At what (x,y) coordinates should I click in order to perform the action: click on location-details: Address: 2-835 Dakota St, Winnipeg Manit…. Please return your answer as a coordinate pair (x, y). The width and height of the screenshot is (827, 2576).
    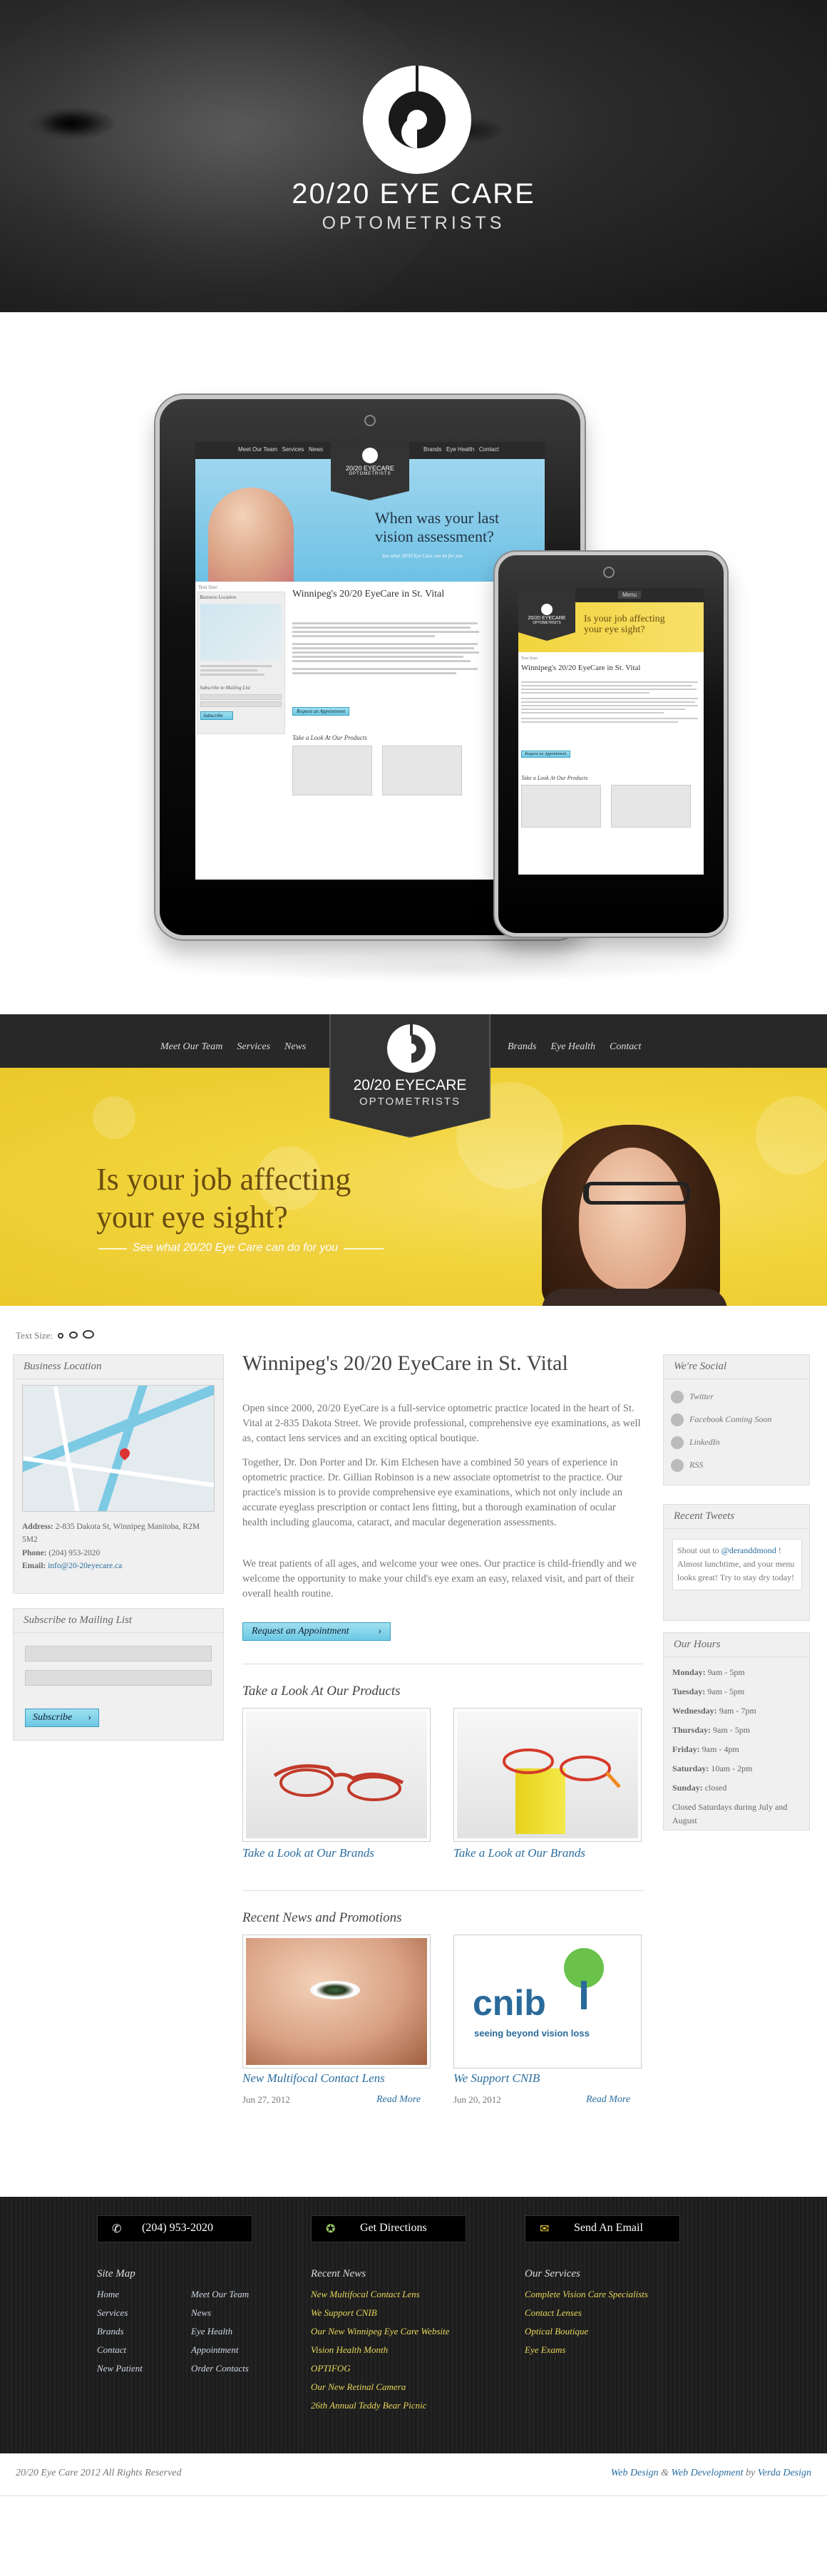
    Looking at the image, I should click on (119, 1546).